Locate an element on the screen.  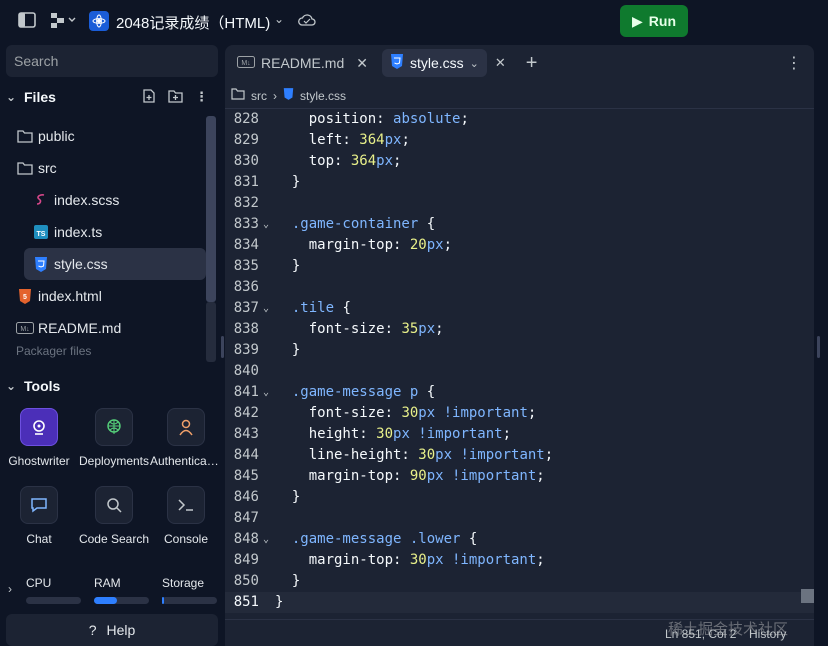
code-text: .game-message p { is located at coordinates (354, 392).